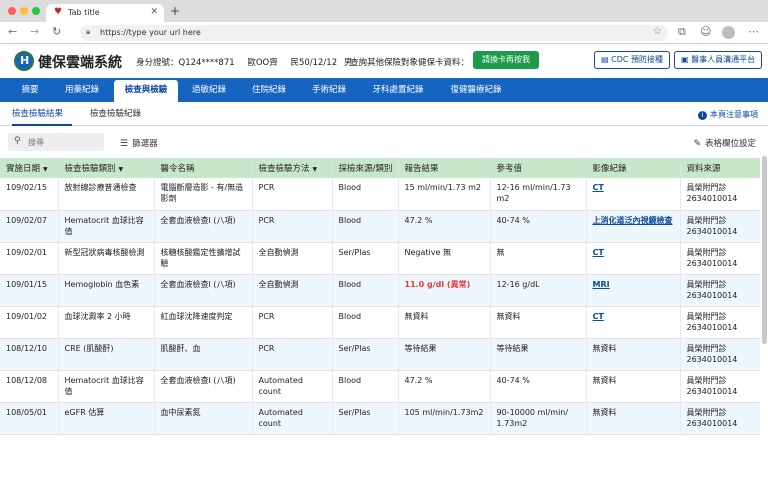 The height and width of the screenshot is (480, 768). Describe the element at coordinates (64, 142) in the screenshot. I see `search-input` at that location.